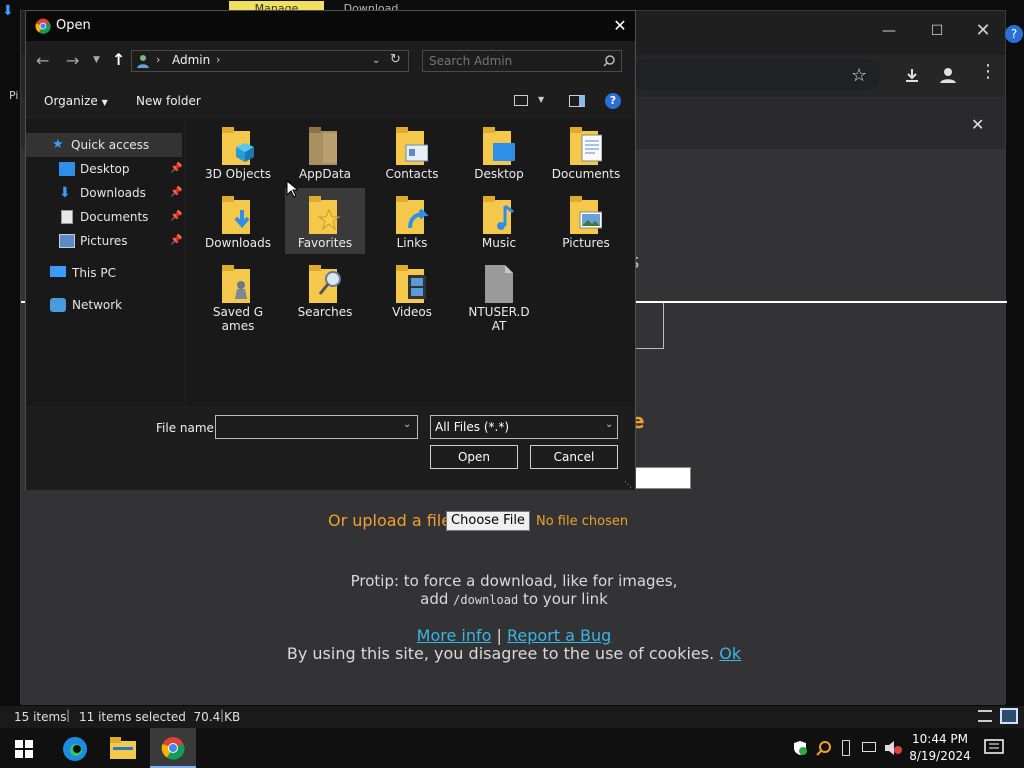  I want to click on links-row: More info | Report a Bug, so click(514, 635).